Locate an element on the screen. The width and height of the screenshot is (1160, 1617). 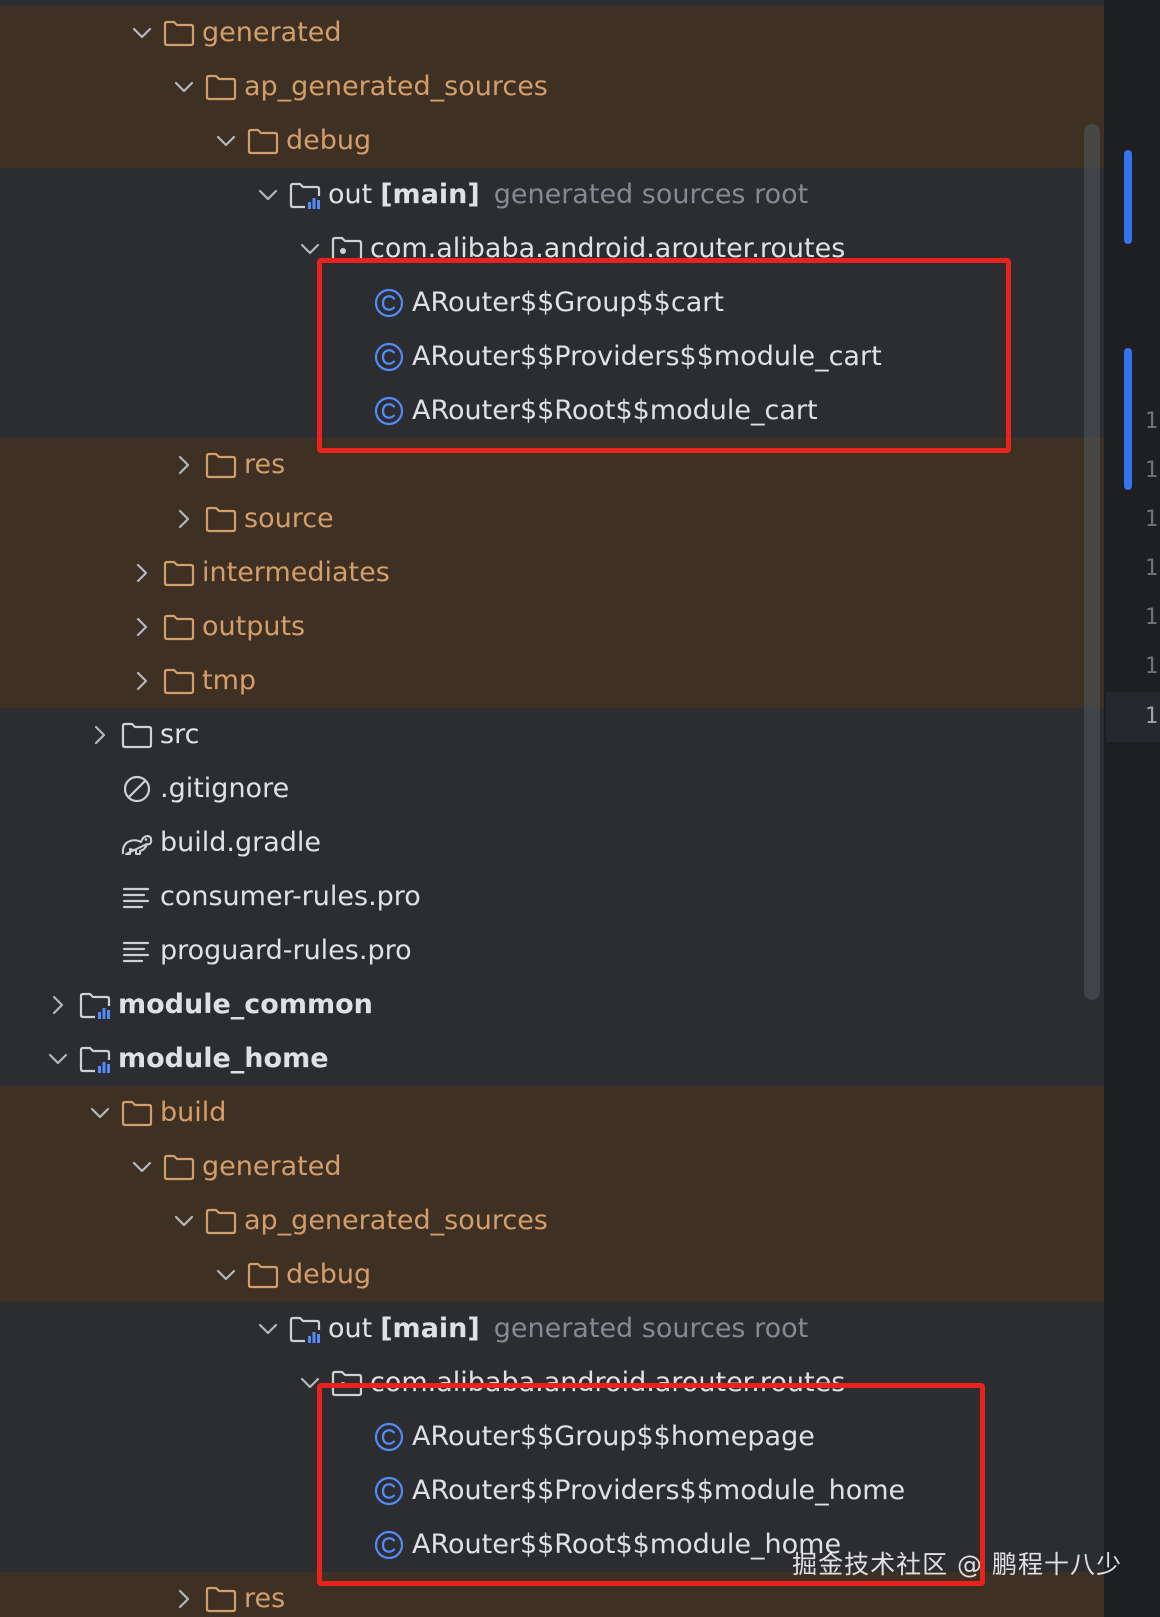
item-name: out is located at coordinates (350, 194).